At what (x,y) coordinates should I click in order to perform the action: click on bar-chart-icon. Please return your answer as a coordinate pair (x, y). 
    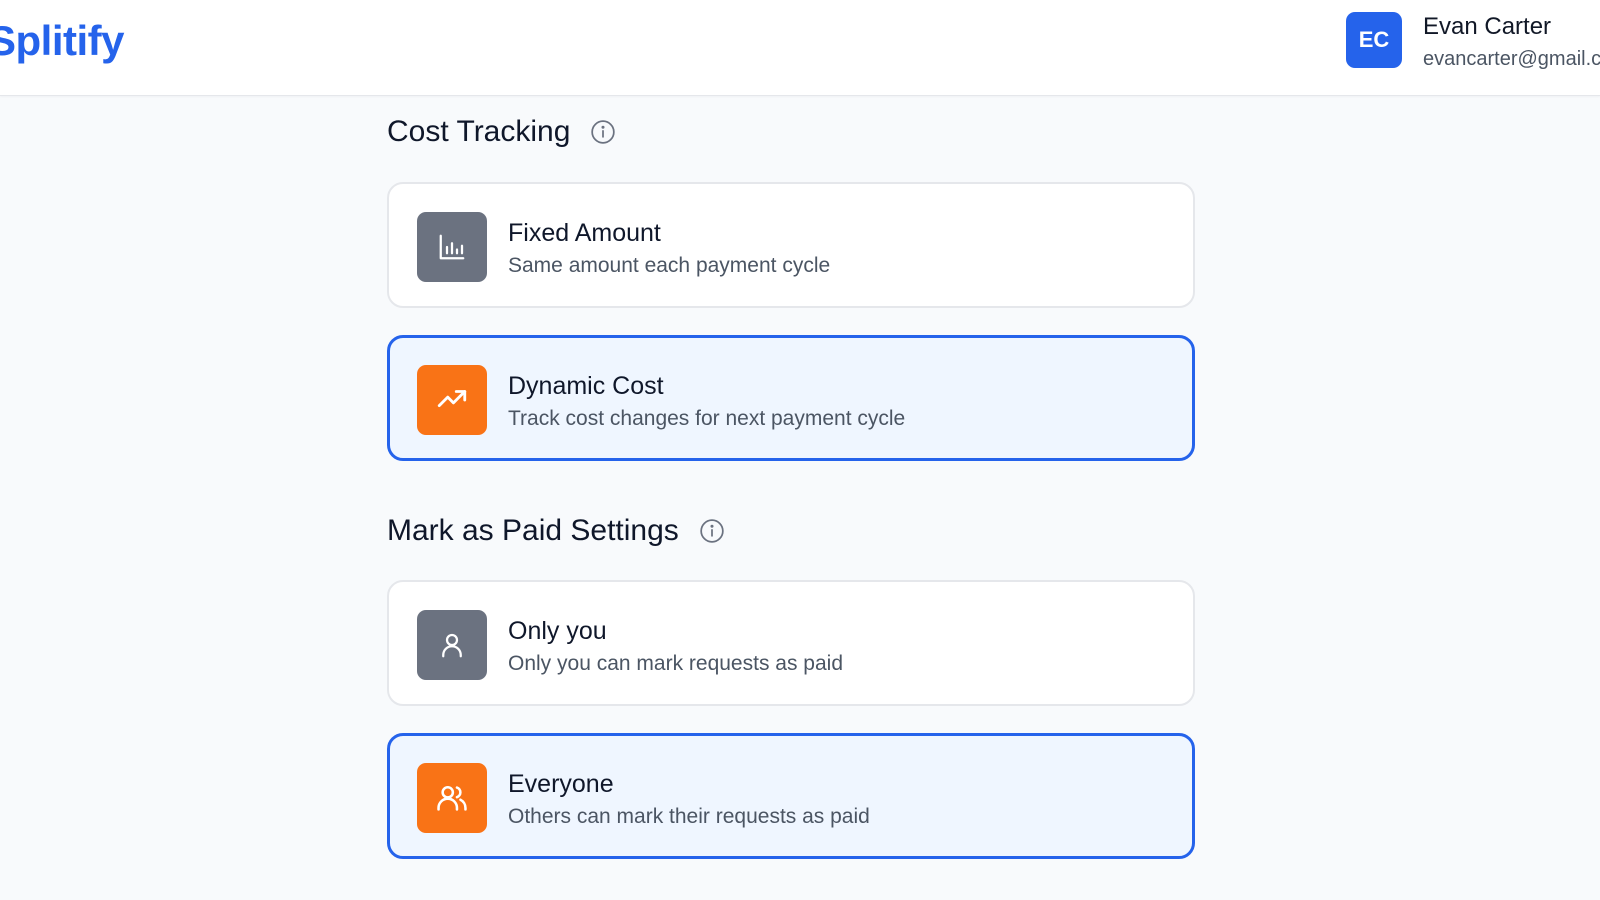
    Looking at the image, I should click on (452, 247).